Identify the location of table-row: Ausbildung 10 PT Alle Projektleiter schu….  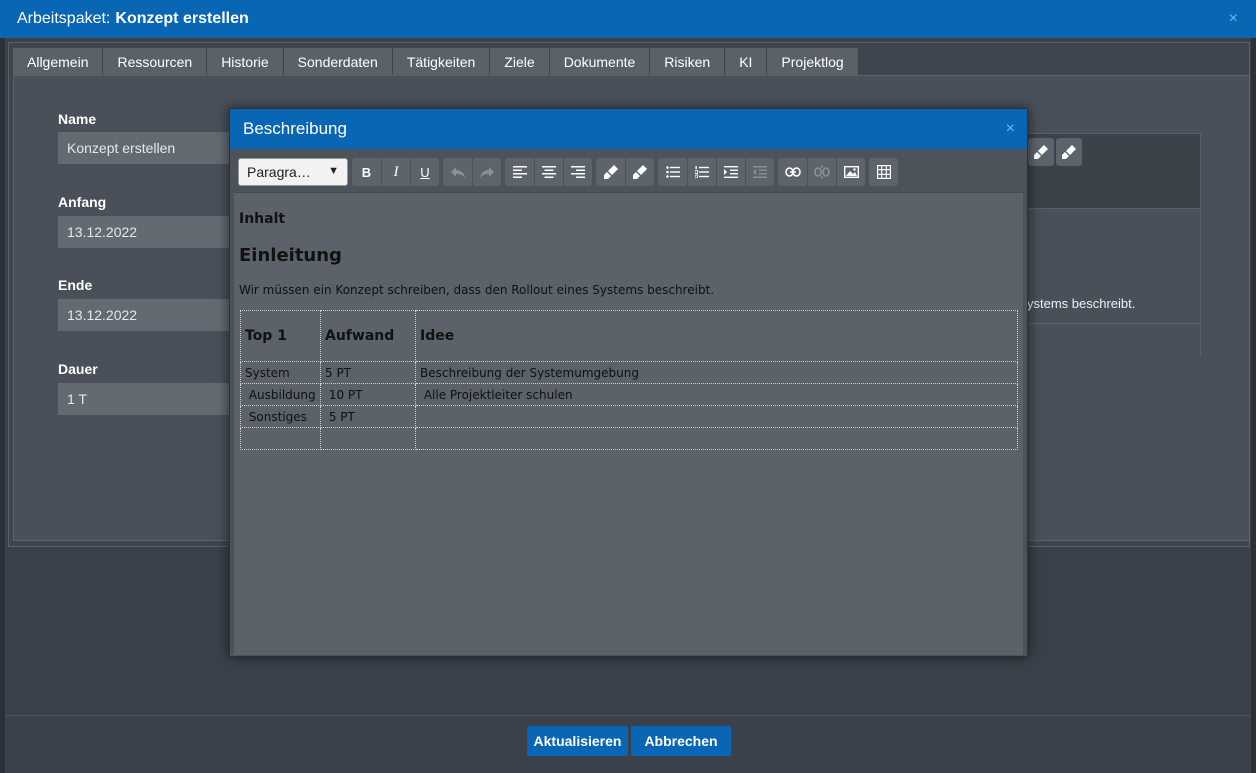
(629, 394).